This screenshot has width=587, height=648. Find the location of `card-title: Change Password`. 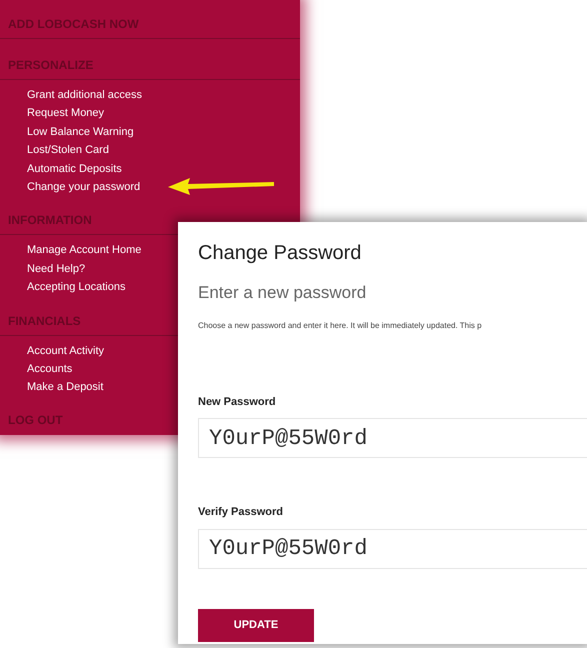

card-title: Change Password is located at coordinates (280, 253).